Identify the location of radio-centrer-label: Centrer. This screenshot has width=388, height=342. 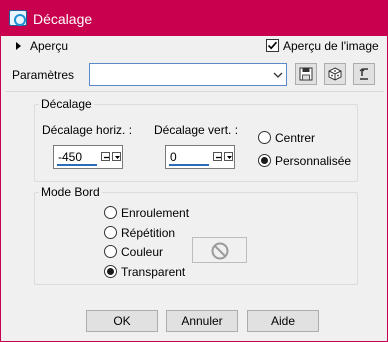
(295, 138).